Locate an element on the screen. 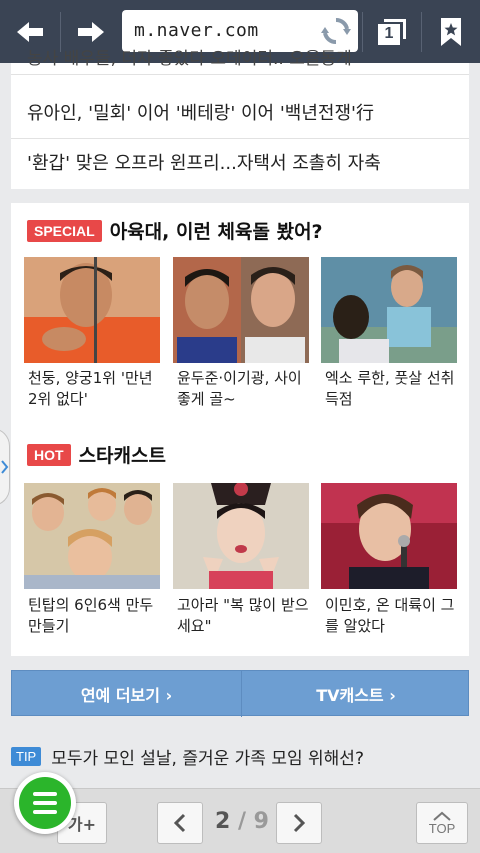 Image resolution: width=480 pixels, height=853 pixels. bookmark-icon is located at coordinates (451, 31).